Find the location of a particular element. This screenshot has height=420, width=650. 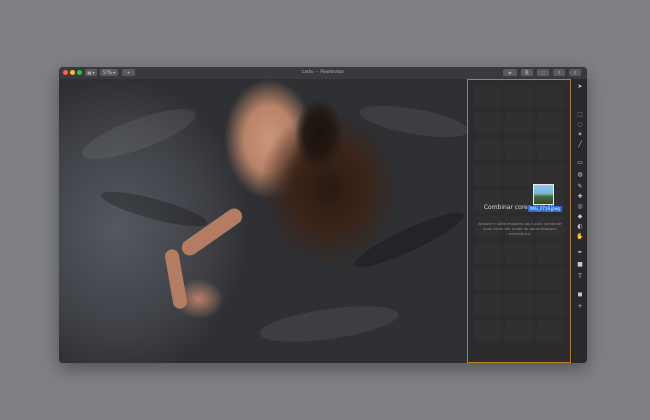

dragged-image-thumbnail is located at coordinates (543, 194).